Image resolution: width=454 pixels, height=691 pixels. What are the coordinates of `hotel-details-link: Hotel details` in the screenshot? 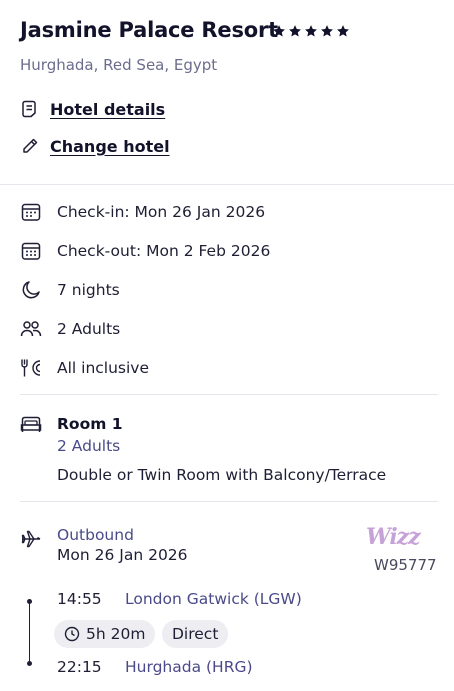 It's located at (92, 109).